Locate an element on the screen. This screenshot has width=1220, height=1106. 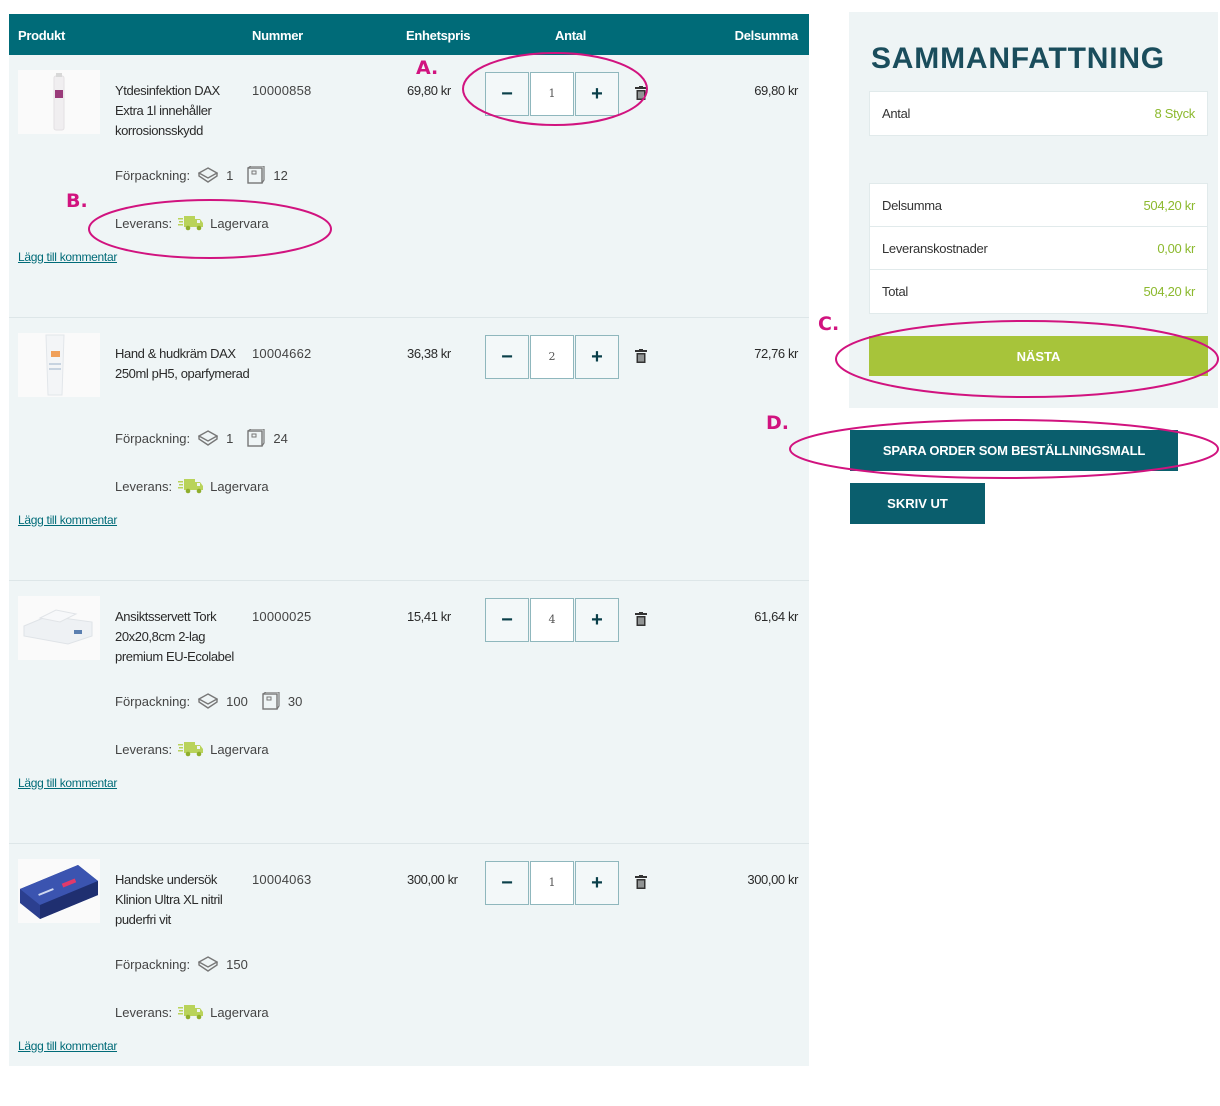
print-button: SKRIV UT is located at coordinates (917, 503).